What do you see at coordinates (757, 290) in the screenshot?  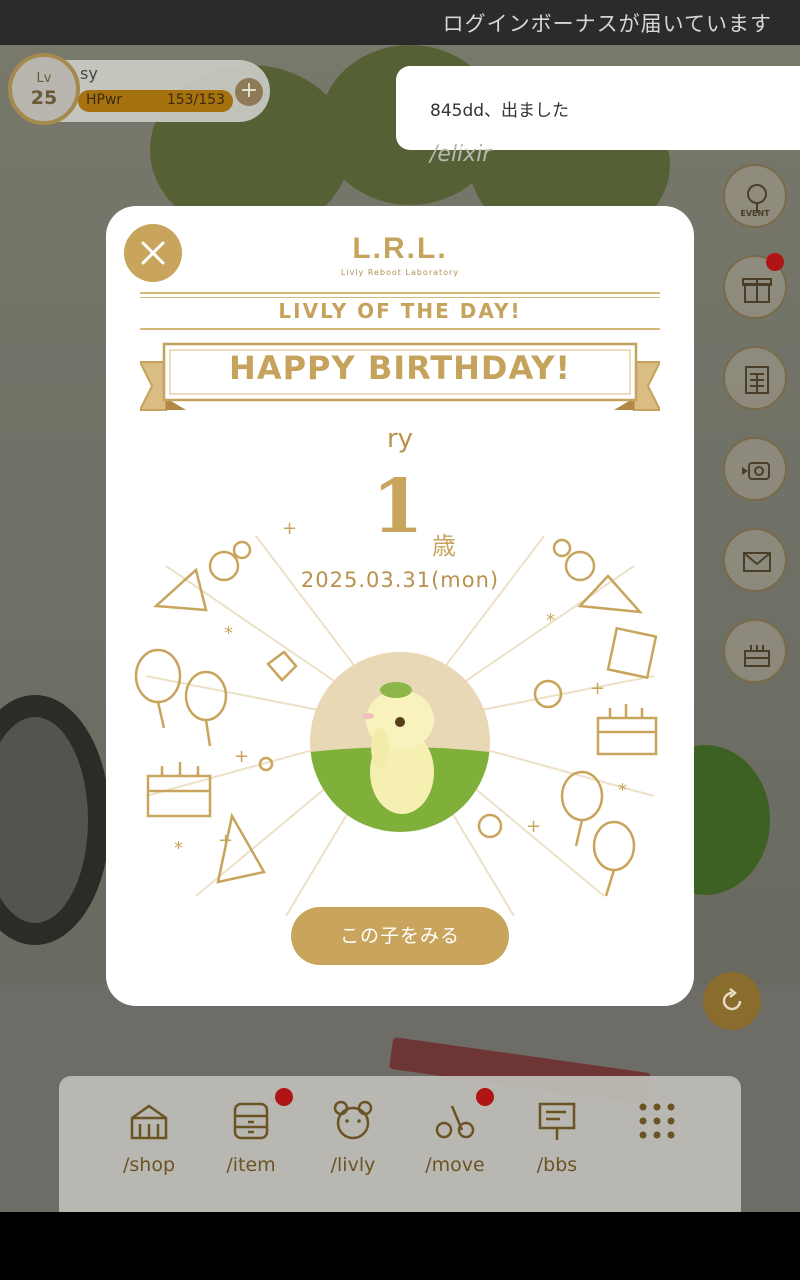 I see `gift-icon` at bounding box center [757, 290].